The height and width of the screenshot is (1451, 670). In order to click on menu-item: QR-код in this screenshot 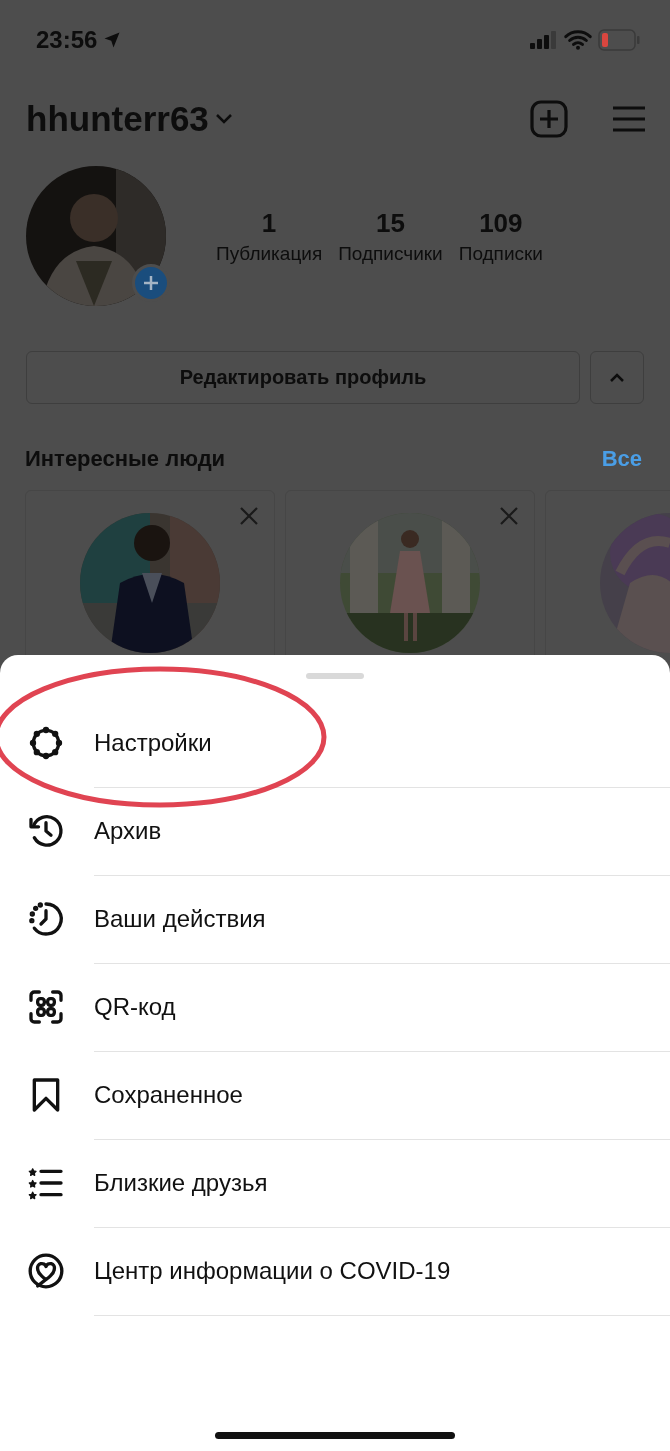, I will do `click(382, 1007)`.